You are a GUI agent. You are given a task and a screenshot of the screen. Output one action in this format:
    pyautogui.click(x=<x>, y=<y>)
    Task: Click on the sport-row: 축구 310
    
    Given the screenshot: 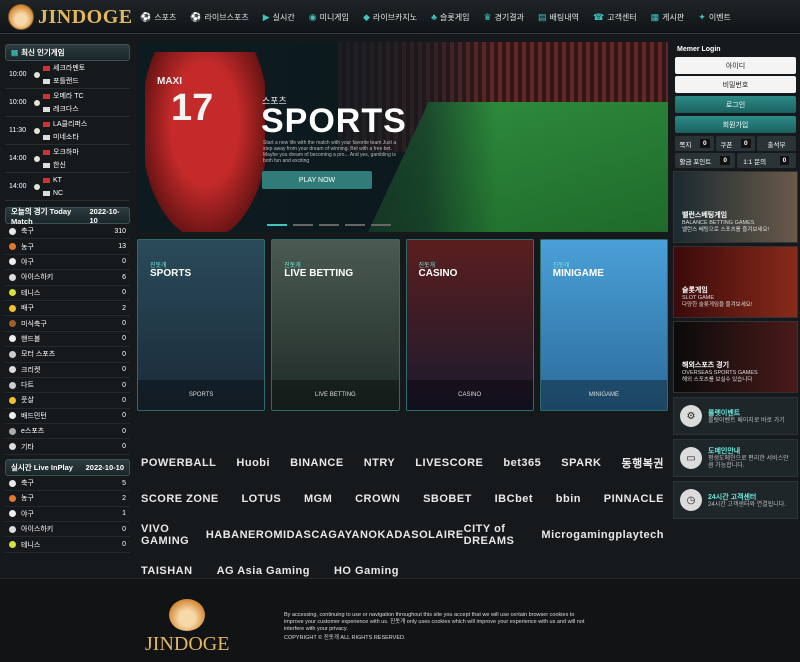 What is the action you would take?
    pyautogui.click(x=67, y=232)
    